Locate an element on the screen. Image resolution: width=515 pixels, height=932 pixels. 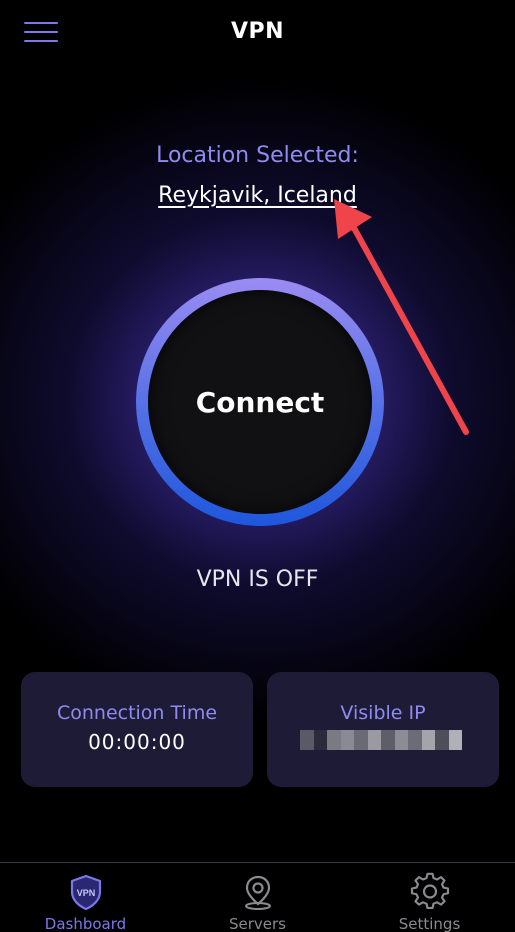
tab-dashboard-label: Dashboard is located at coordinates (85, 923).